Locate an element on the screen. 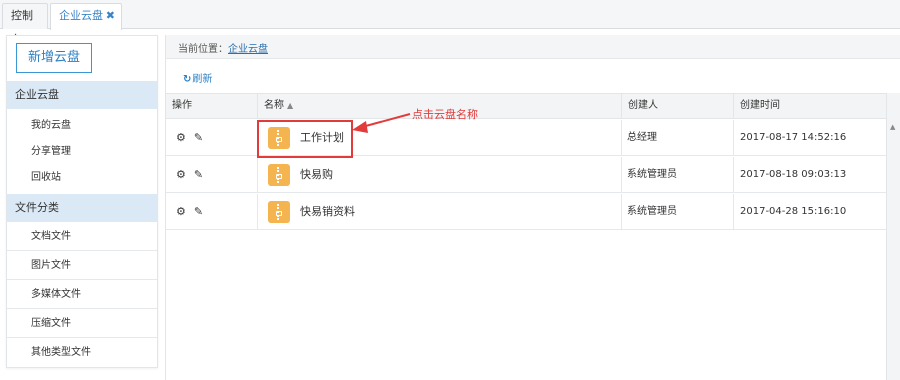 Image resolution: width=900 pixels, height=380 pixels. add-cloud-disk-button: 新增云盘 is located at coordinates (54, 58).